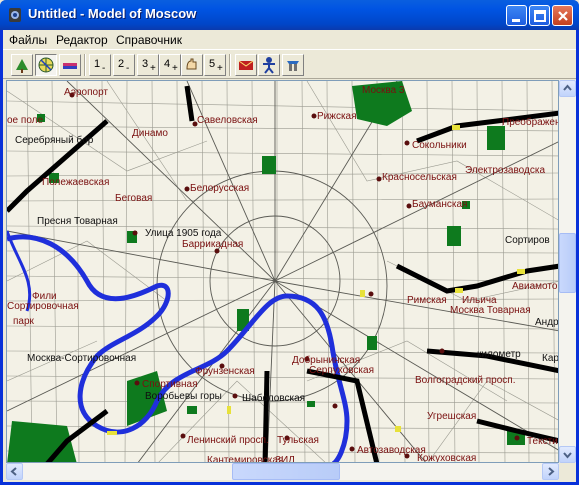  What do you see at coordinates (212, 244) in the screenshot?
I see `map-label: Баррикадная` at bounding box center [212, 244].